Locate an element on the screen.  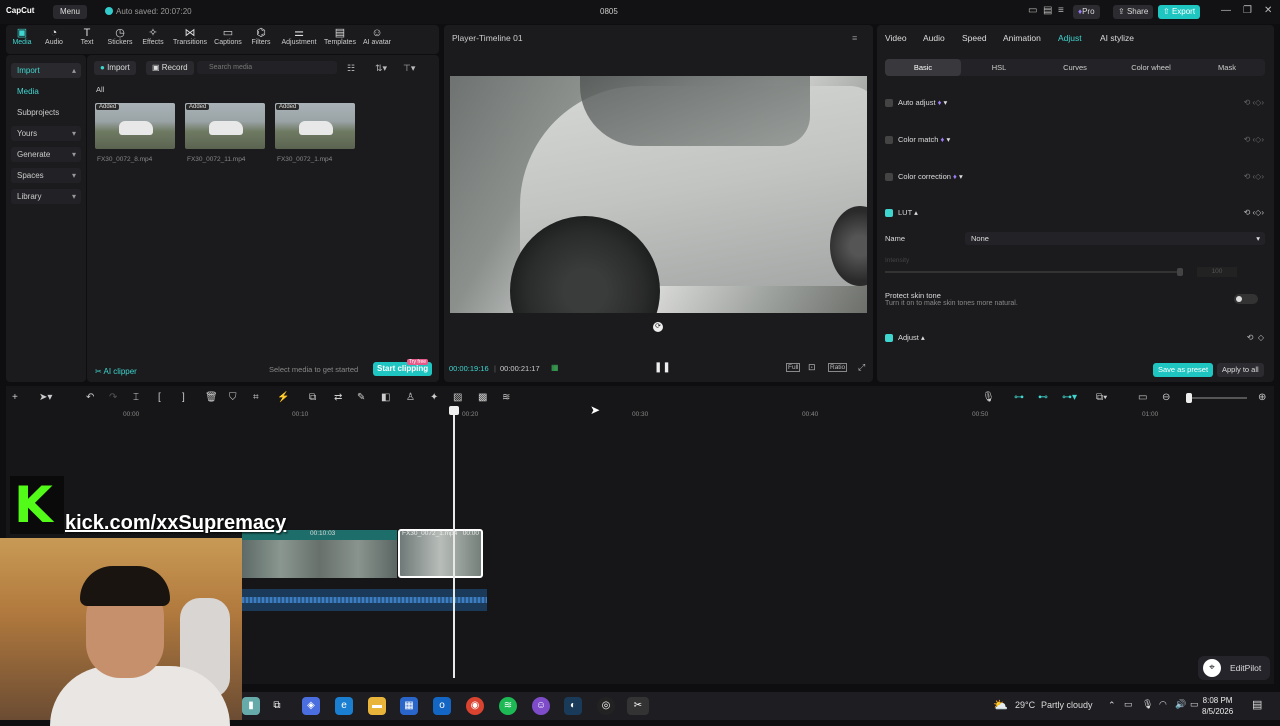
intensity-slider-handle is located at coordinates (1180, 272).